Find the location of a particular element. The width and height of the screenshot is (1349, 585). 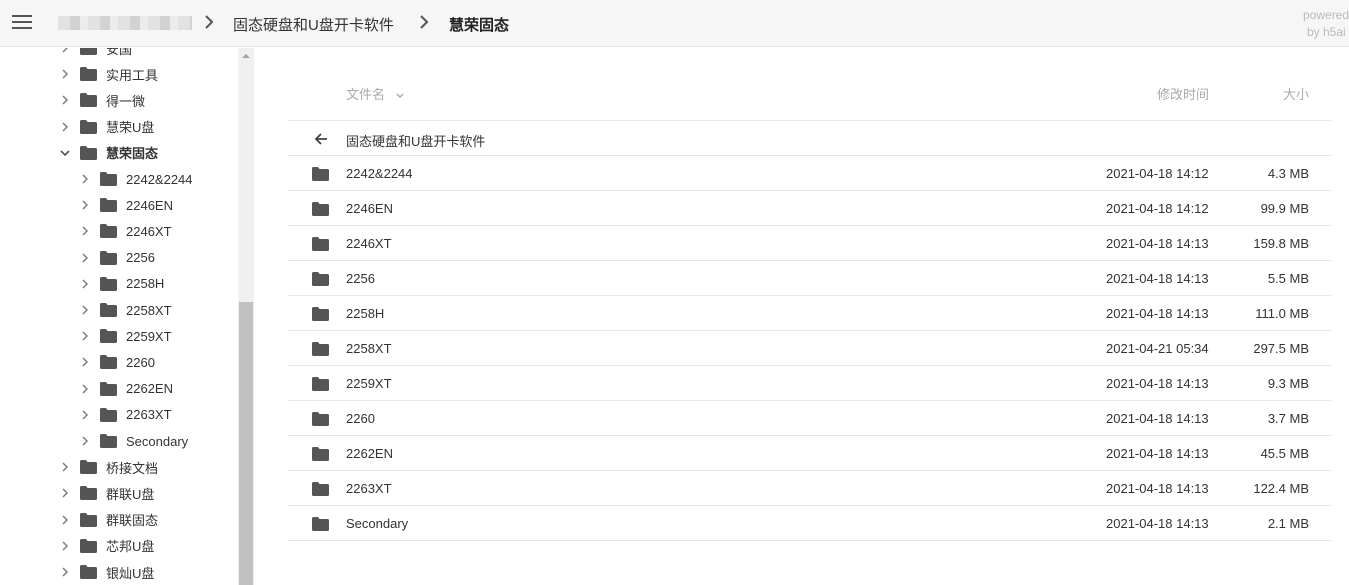

sidebar-item-2256: 2256 is located at coordinates (117, 258).